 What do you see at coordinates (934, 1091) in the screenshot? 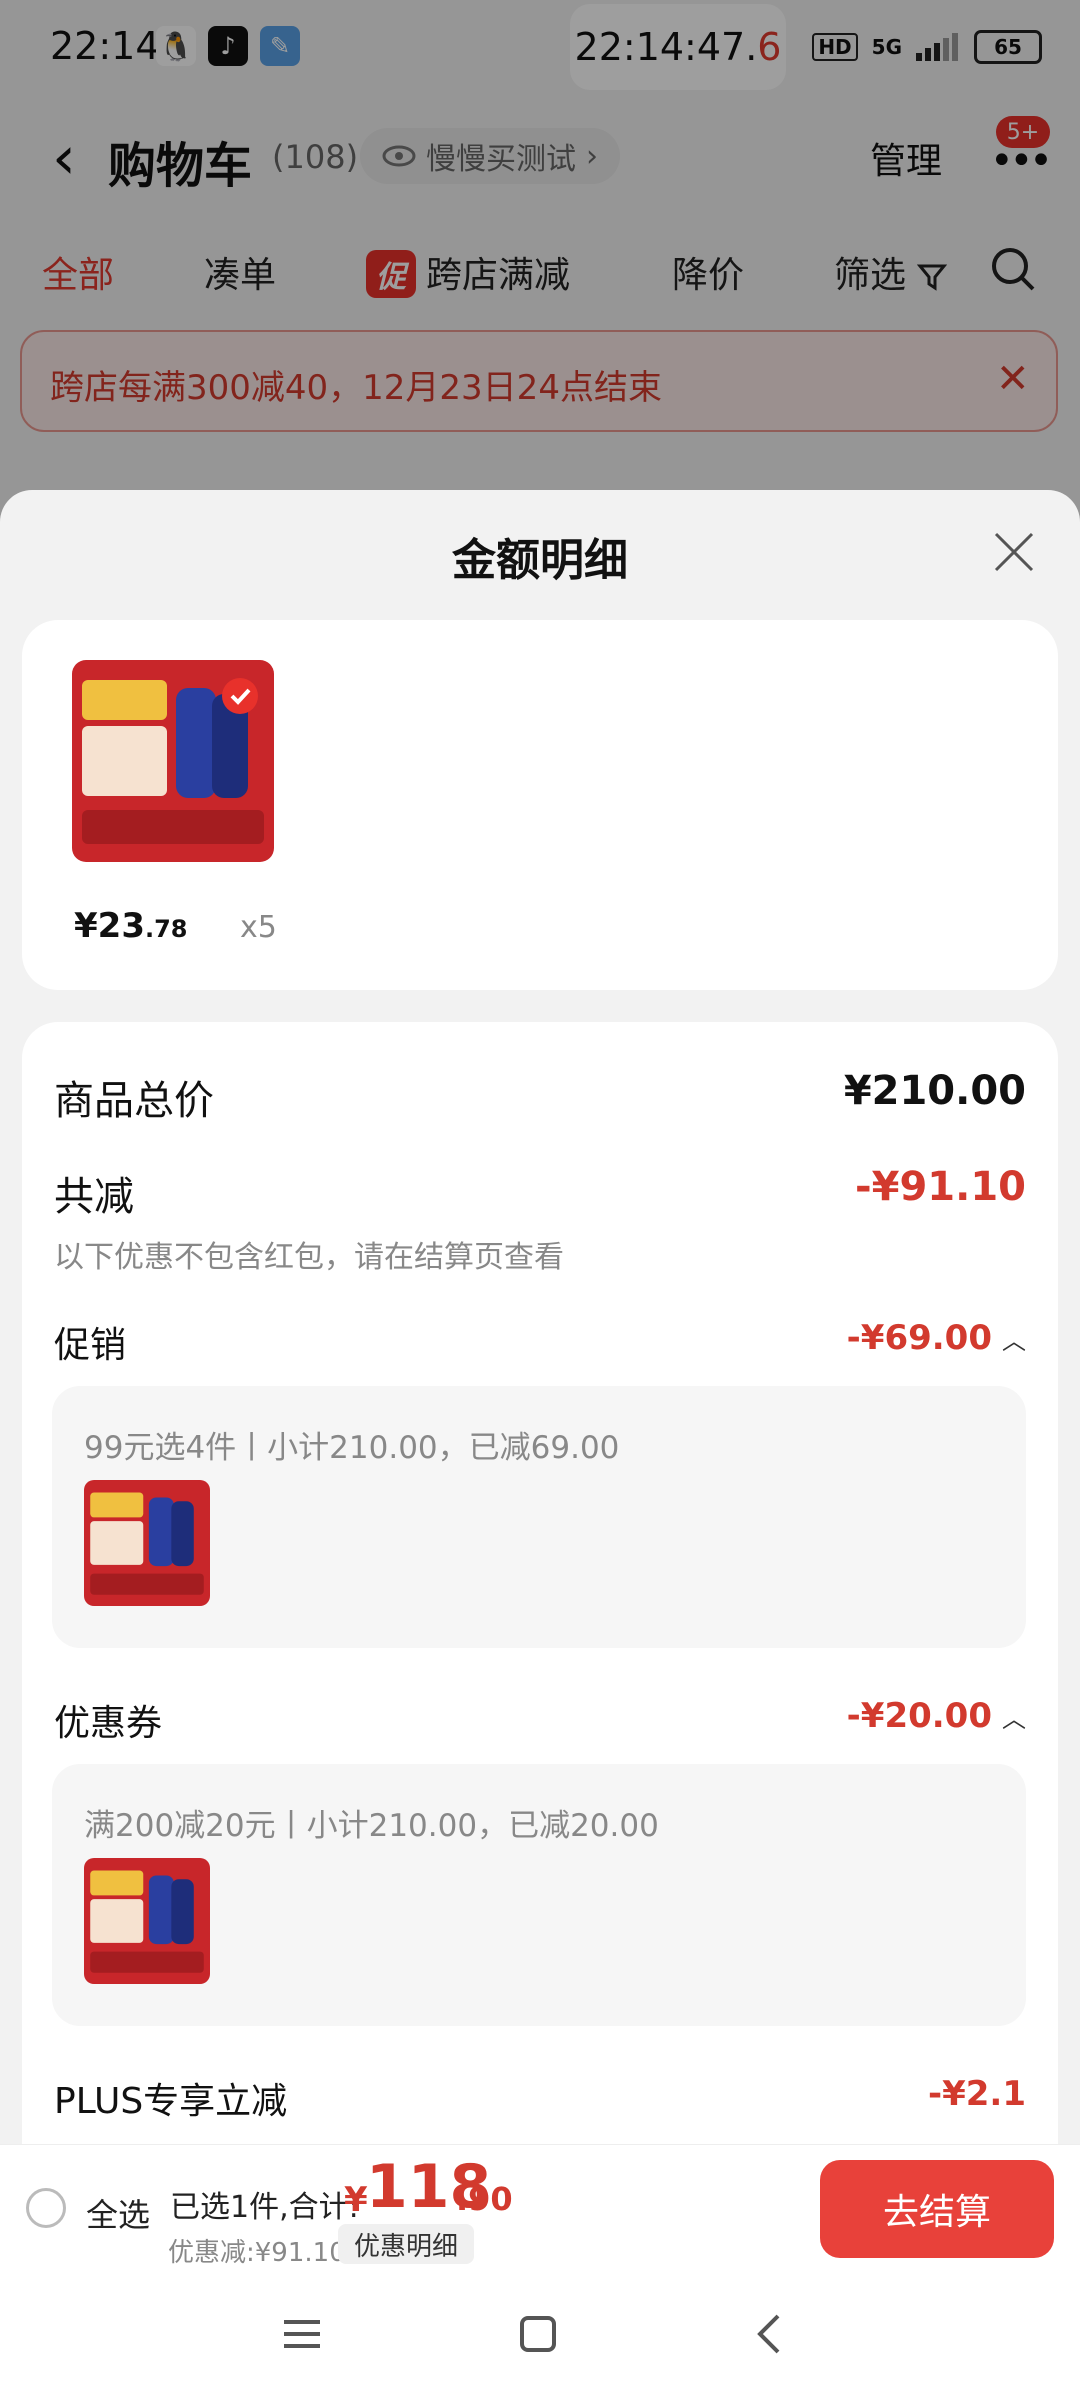
I see `goods-total-value: ¥210.00` at bounding box center [934, 1091].